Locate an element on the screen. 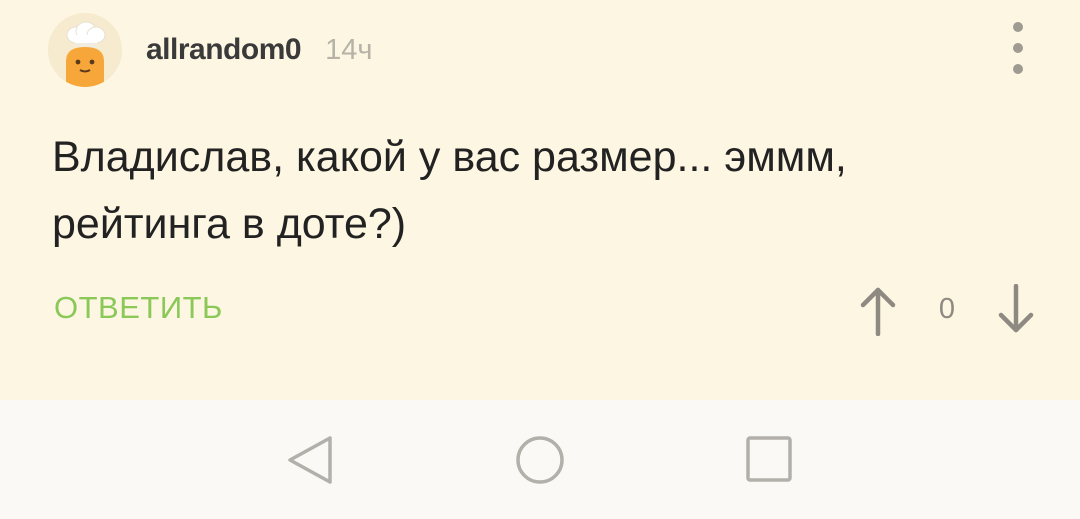  comment-header: allrandom0 14ч is located at coordinates (210, 50).